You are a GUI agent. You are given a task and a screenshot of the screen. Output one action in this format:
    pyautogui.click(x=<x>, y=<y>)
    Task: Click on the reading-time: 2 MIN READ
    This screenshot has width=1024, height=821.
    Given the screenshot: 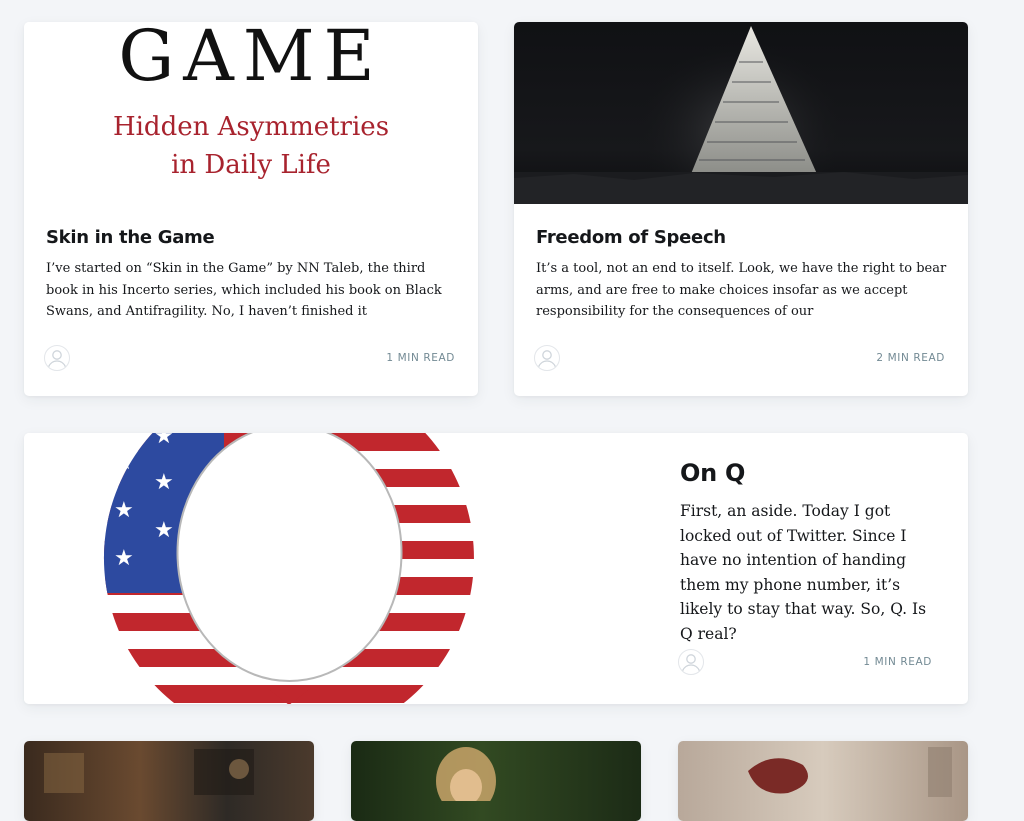 What is the action you would take?
    pyautogui.click(x=910, y=358)
    